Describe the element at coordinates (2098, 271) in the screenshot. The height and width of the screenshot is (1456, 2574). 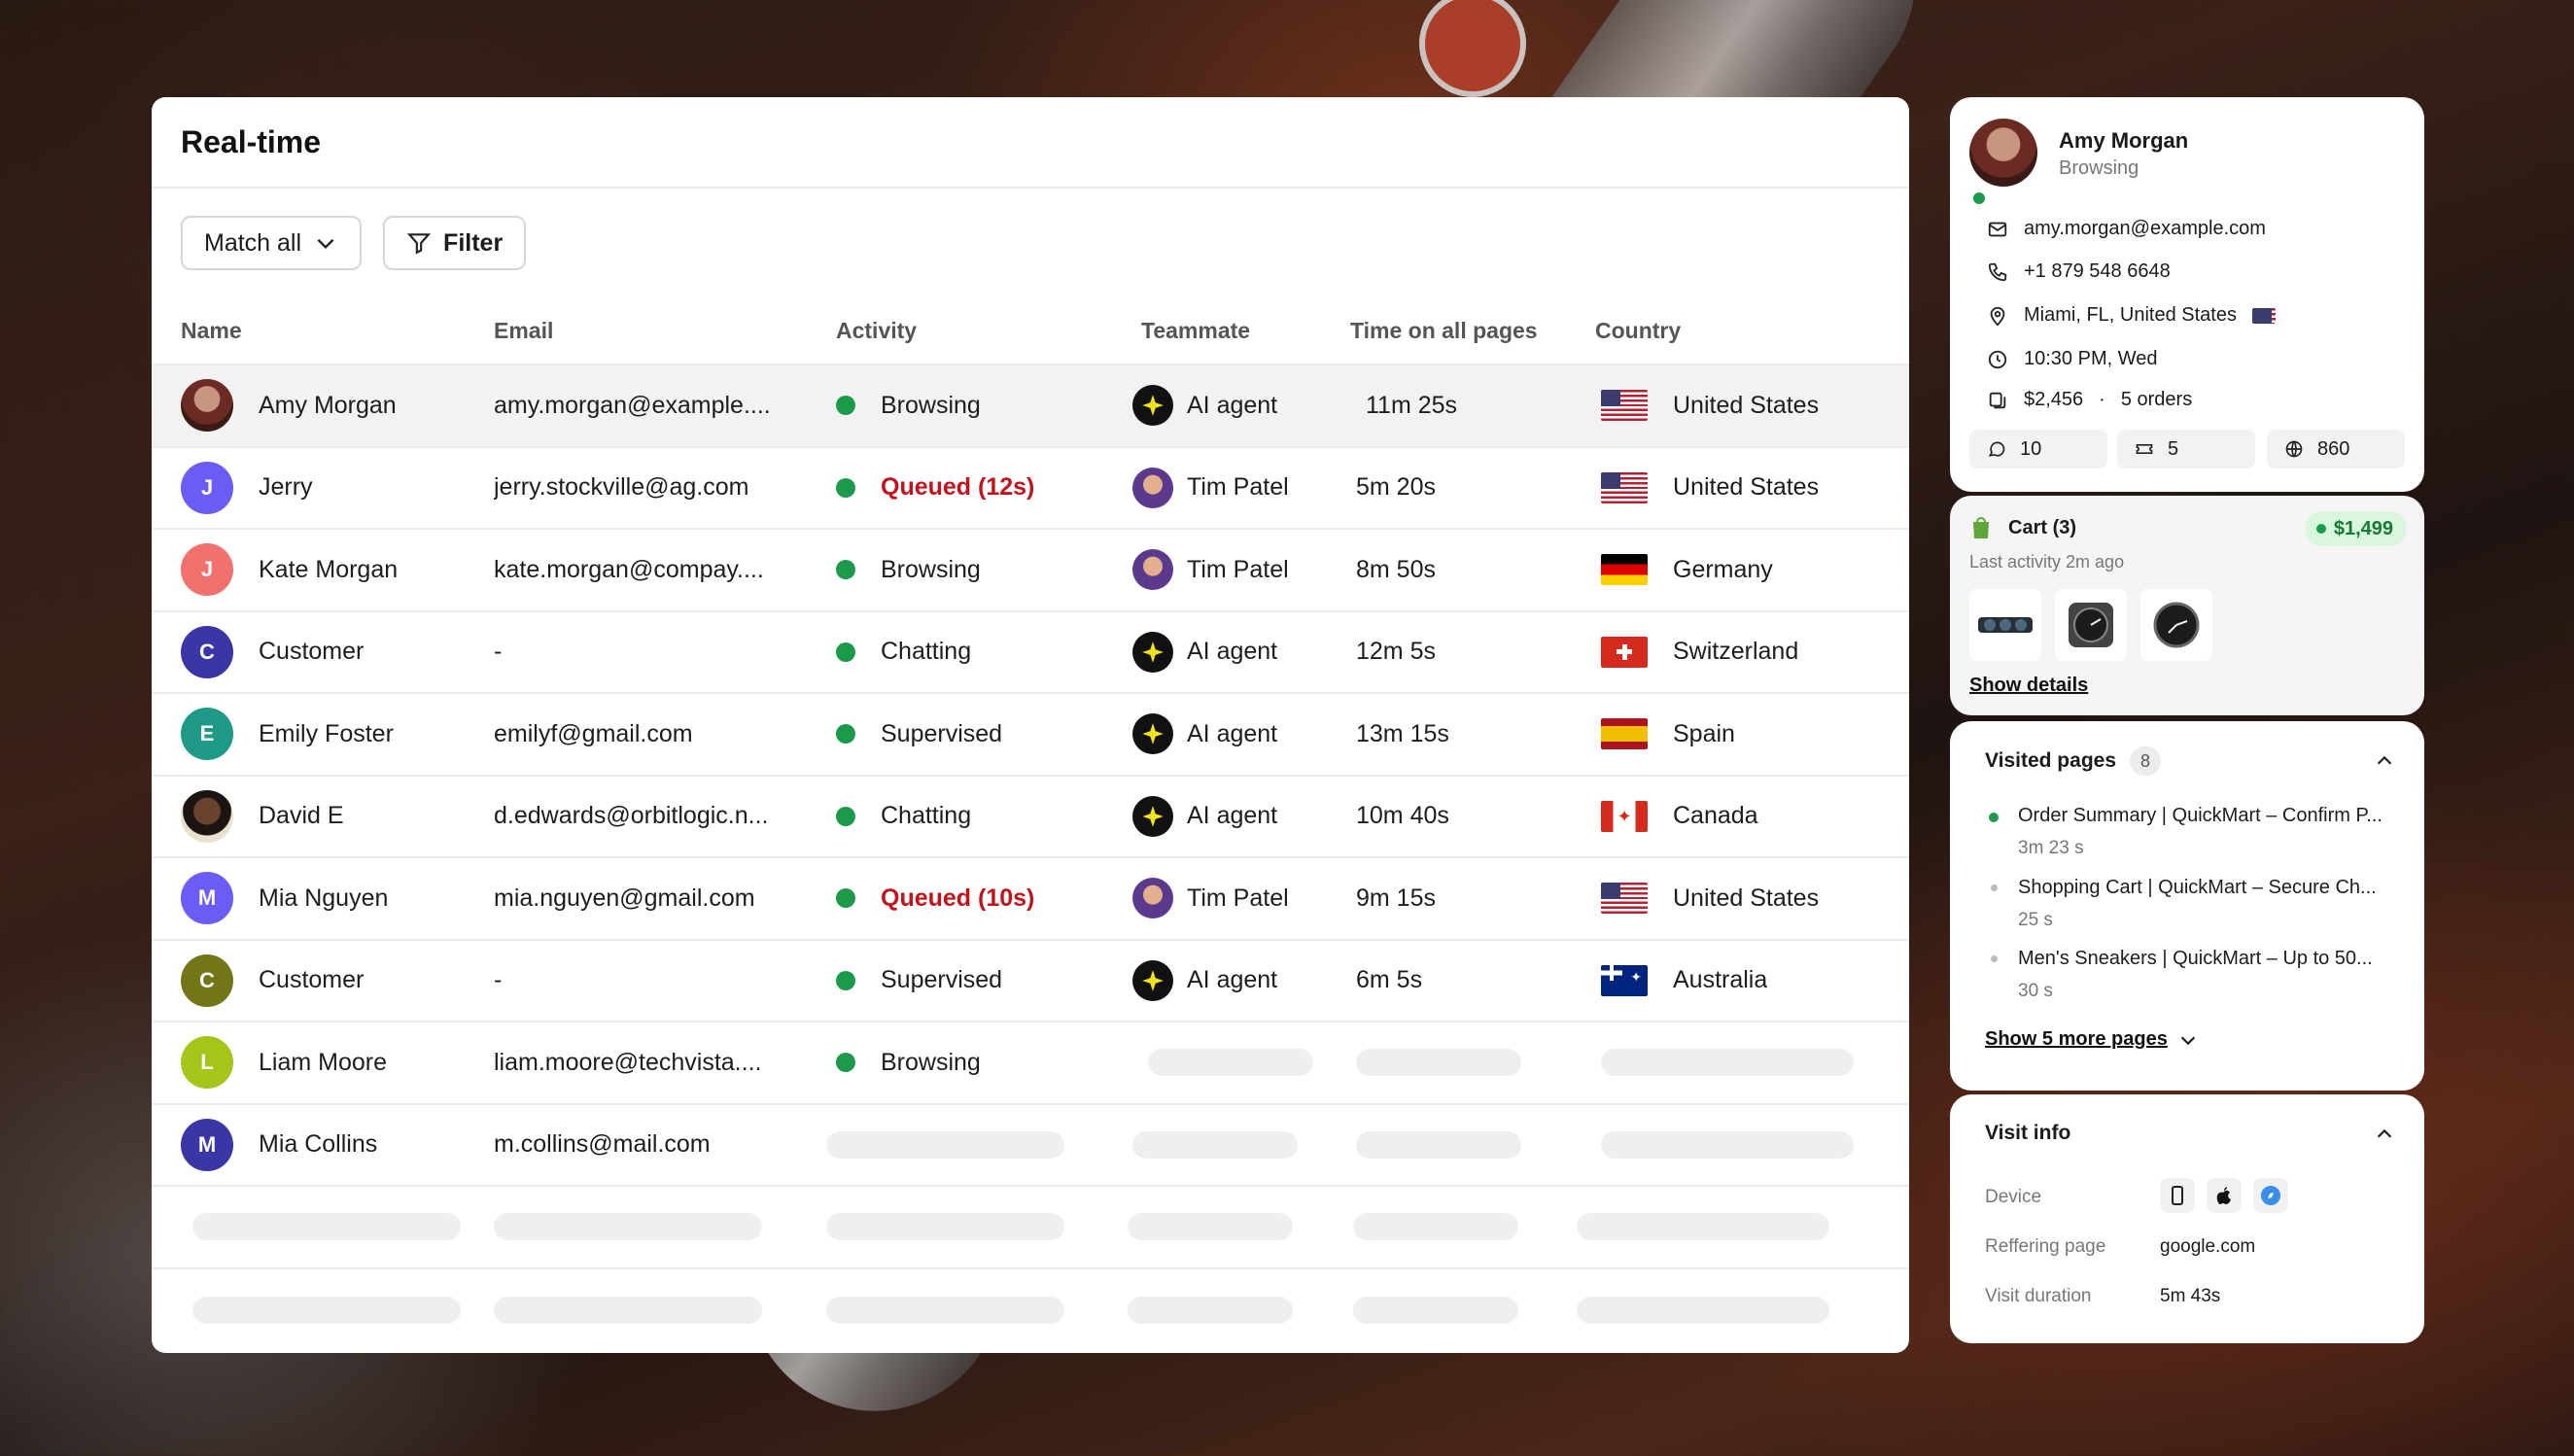
I see `profile-phone: +1 879 548 6648` at that location.